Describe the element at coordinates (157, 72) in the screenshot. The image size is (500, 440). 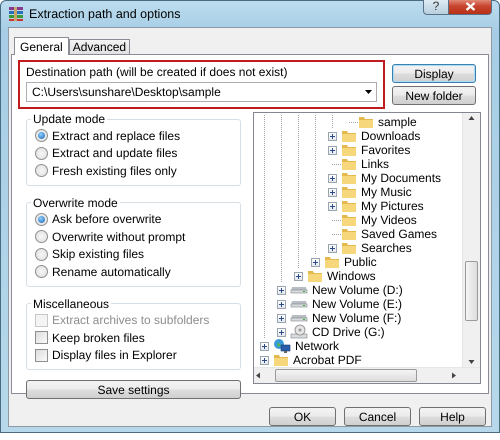
I see `field-label: Destination path (will be created if does not exist)` at that location.